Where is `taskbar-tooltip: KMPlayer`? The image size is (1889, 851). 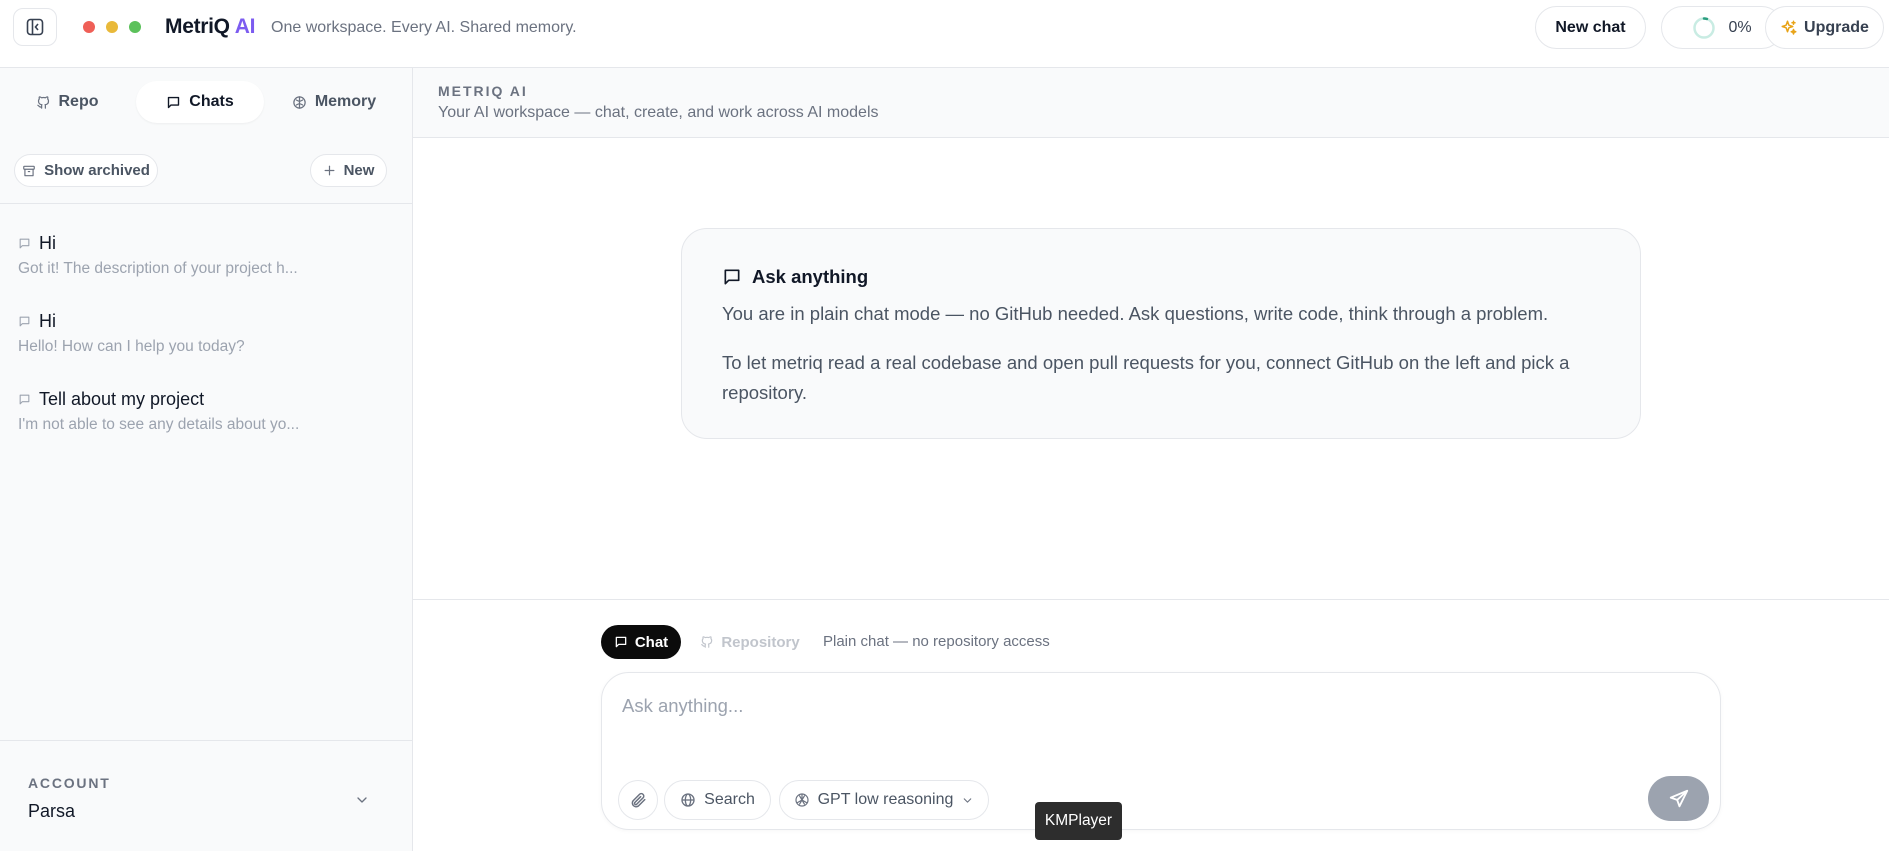
taskbar-tooltip: KMPlayer is located at coordinates (1078, 821).